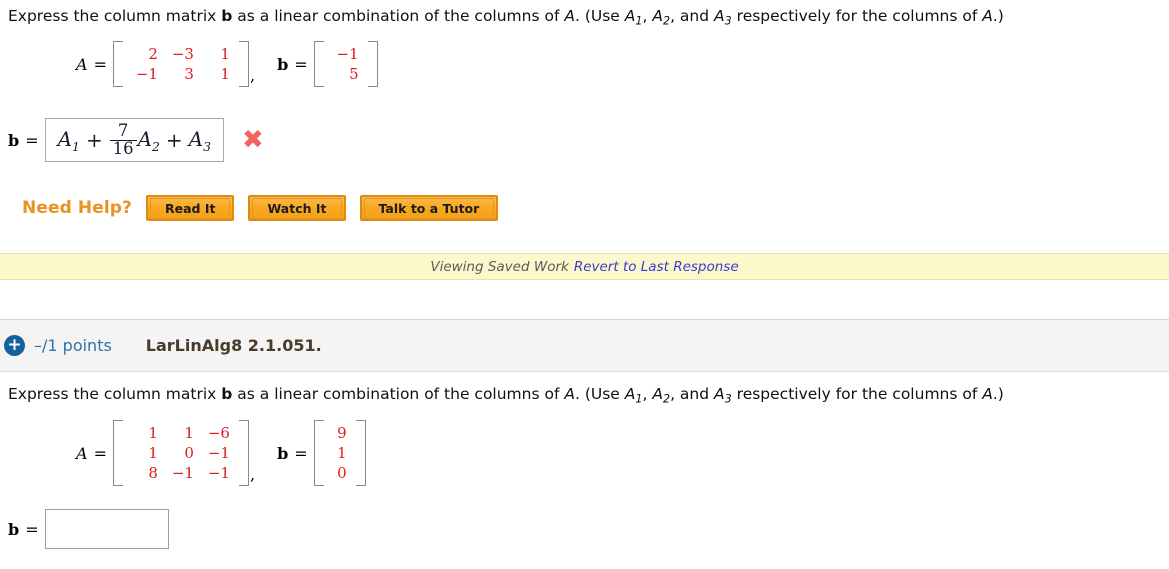  I want to click on matrix-cell: 2, so click(153, 54).